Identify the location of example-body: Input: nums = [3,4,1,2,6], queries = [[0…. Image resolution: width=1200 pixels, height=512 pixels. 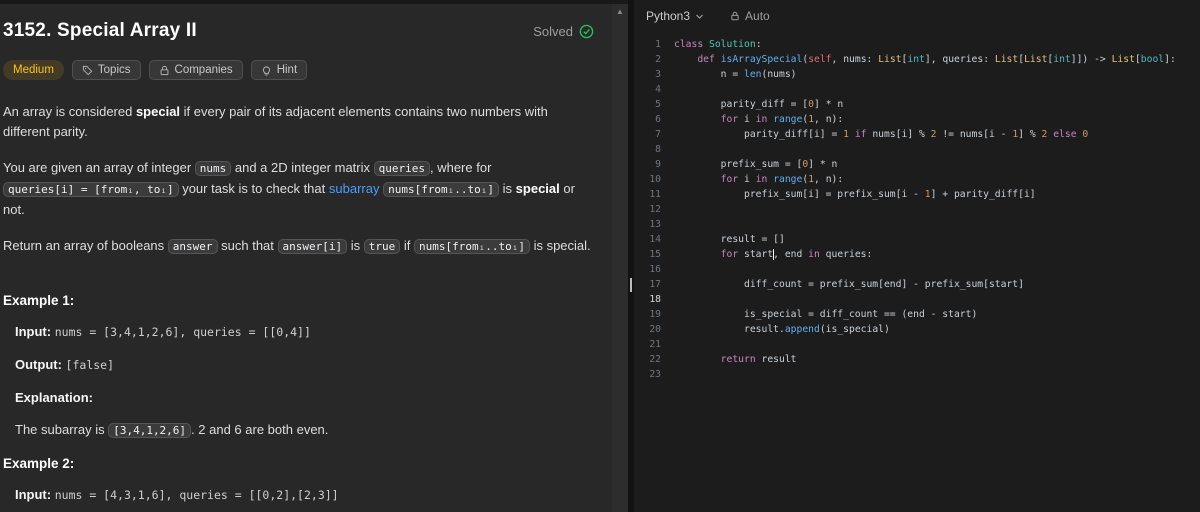
(298, 381).